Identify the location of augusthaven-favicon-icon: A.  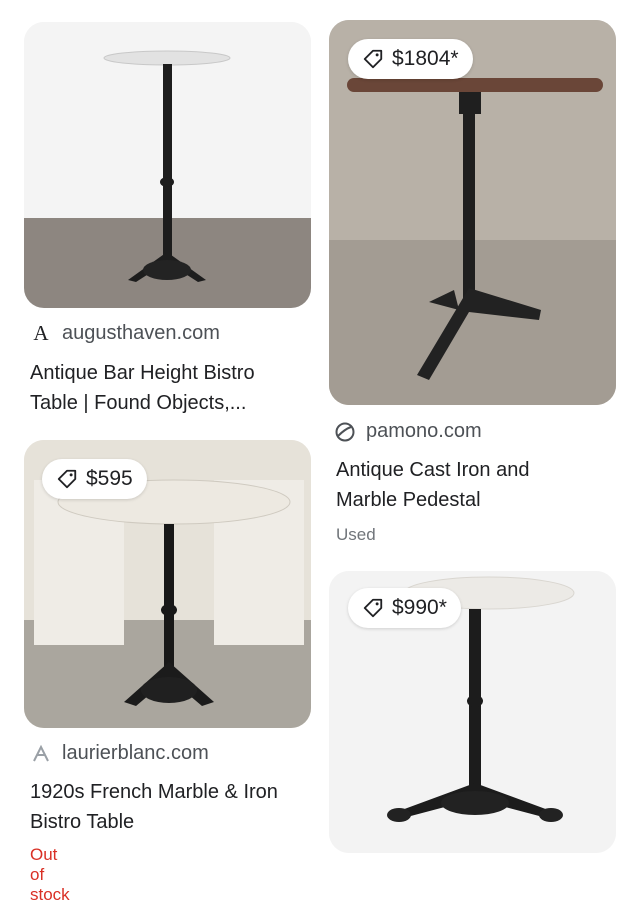
(41, 333).